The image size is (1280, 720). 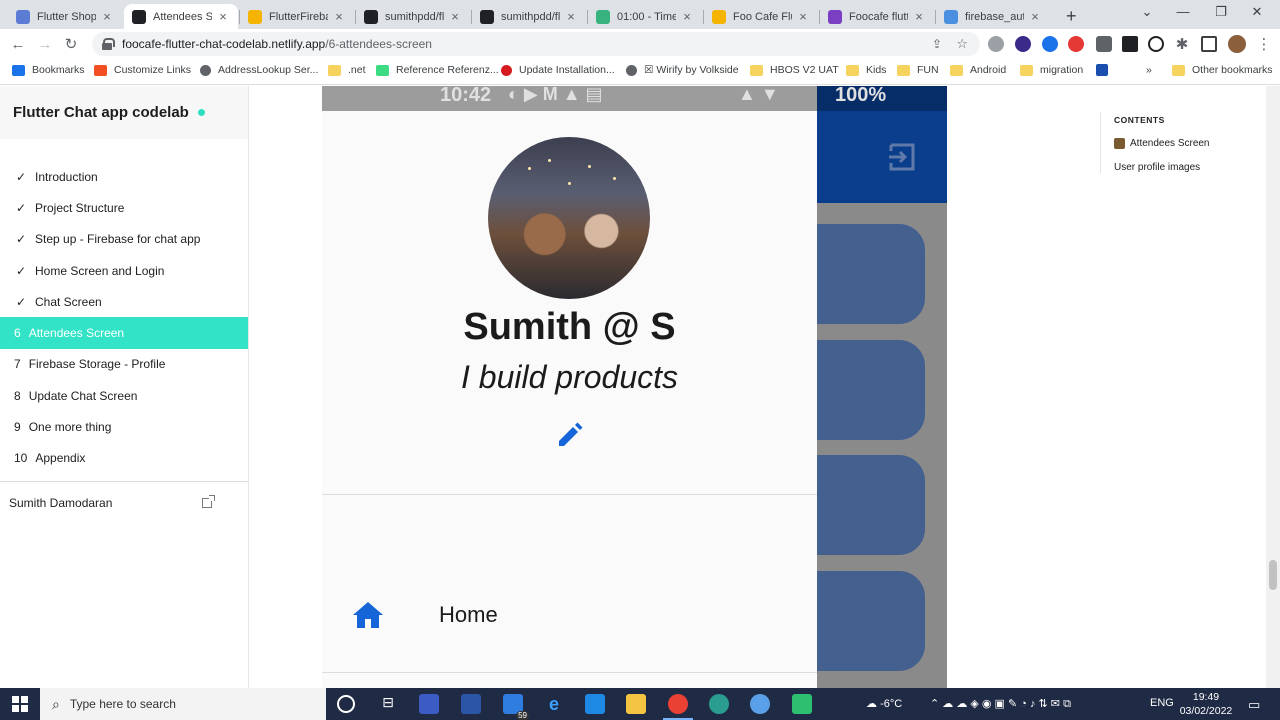 I want to click on browser-tab: Foo Cafe Flutt ×, so click(x=761, y=16).